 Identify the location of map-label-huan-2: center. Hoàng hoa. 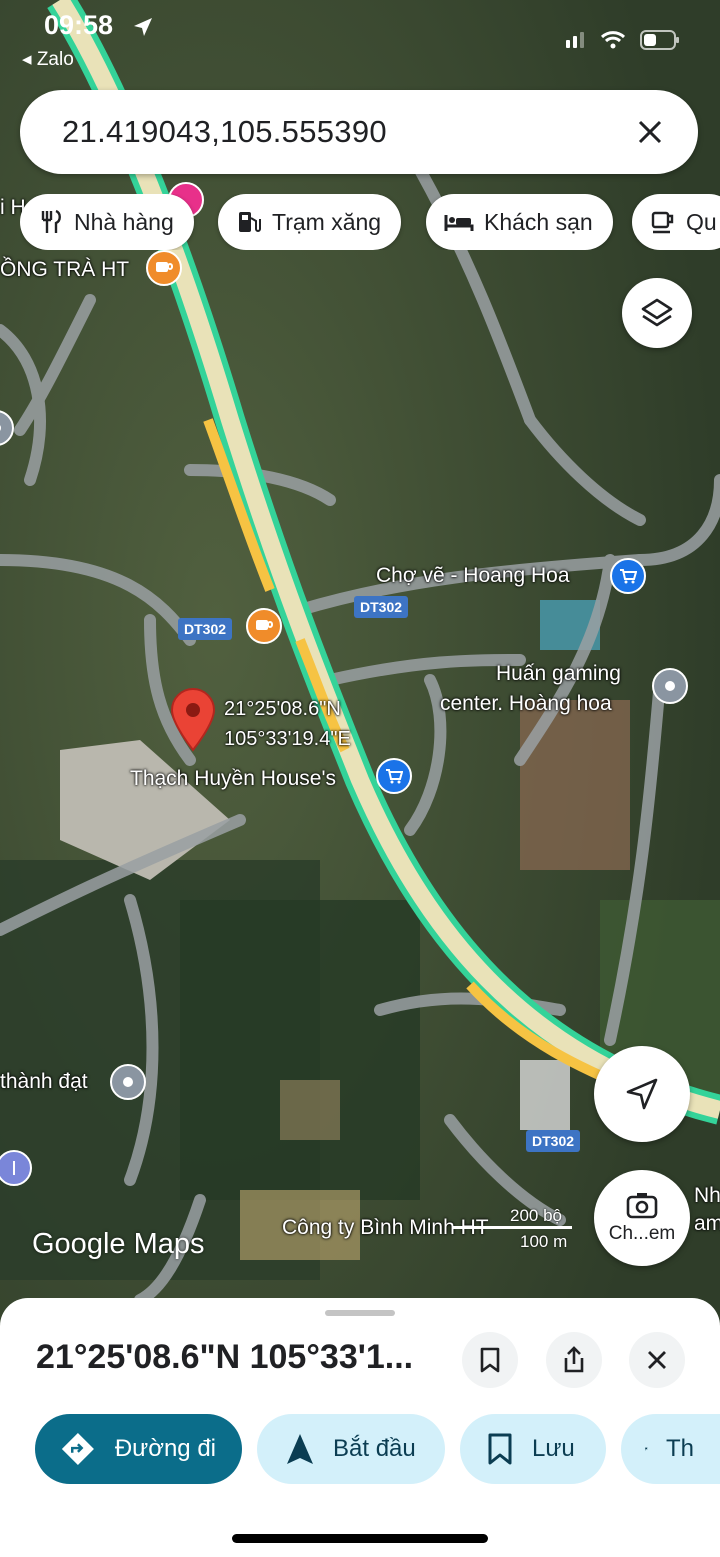
(526, 704).